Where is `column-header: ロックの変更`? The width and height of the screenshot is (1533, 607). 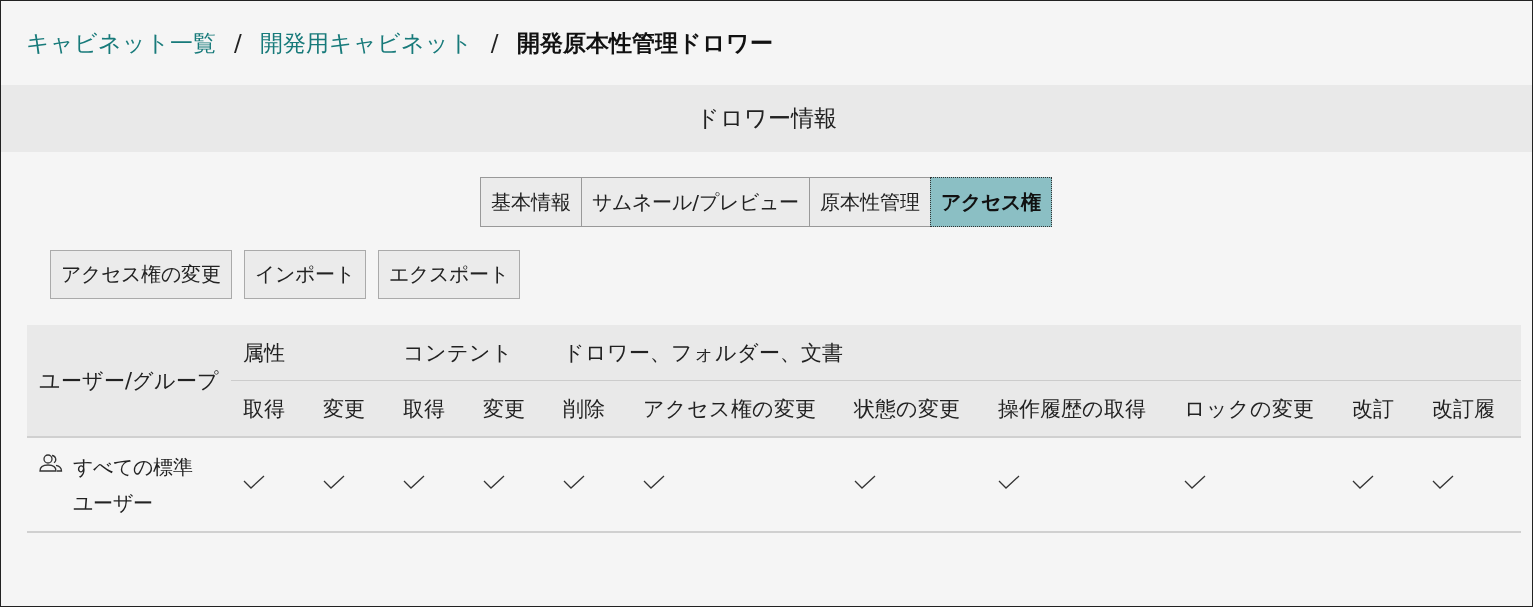
column-header: ロックの変更 is located at coordinates (1256, 408).